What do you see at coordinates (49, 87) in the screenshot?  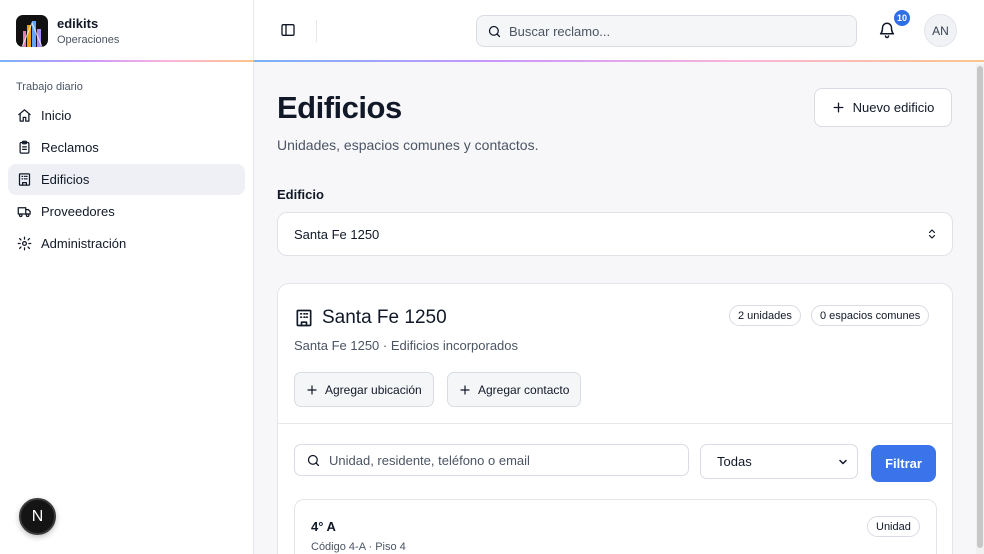 I see `nav-section-label: Trabajo diario` at bounding box center [49, 87].